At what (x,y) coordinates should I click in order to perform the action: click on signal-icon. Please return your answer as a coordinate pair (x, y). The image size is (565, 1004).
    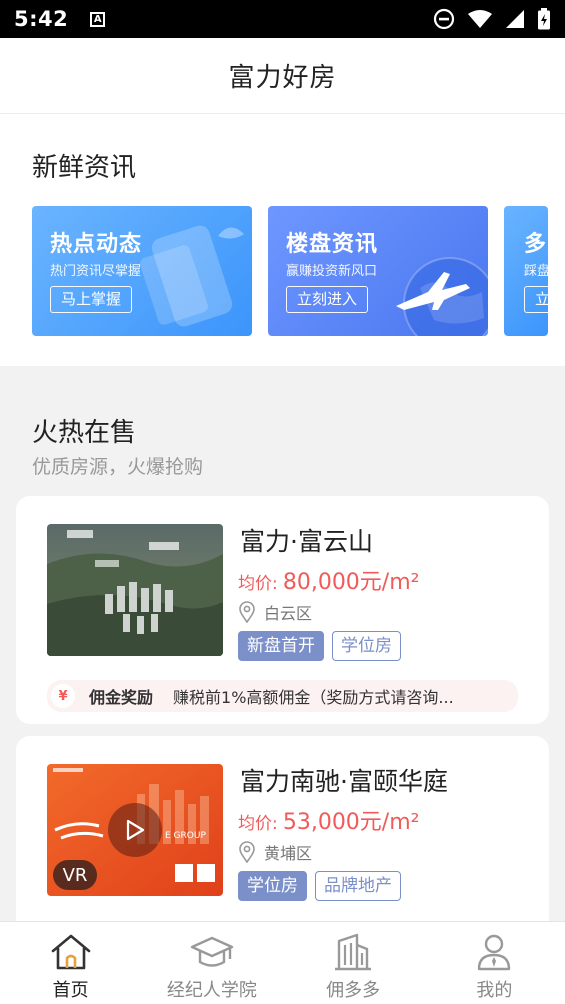
    Looking at the image, I should click on (515, 19).